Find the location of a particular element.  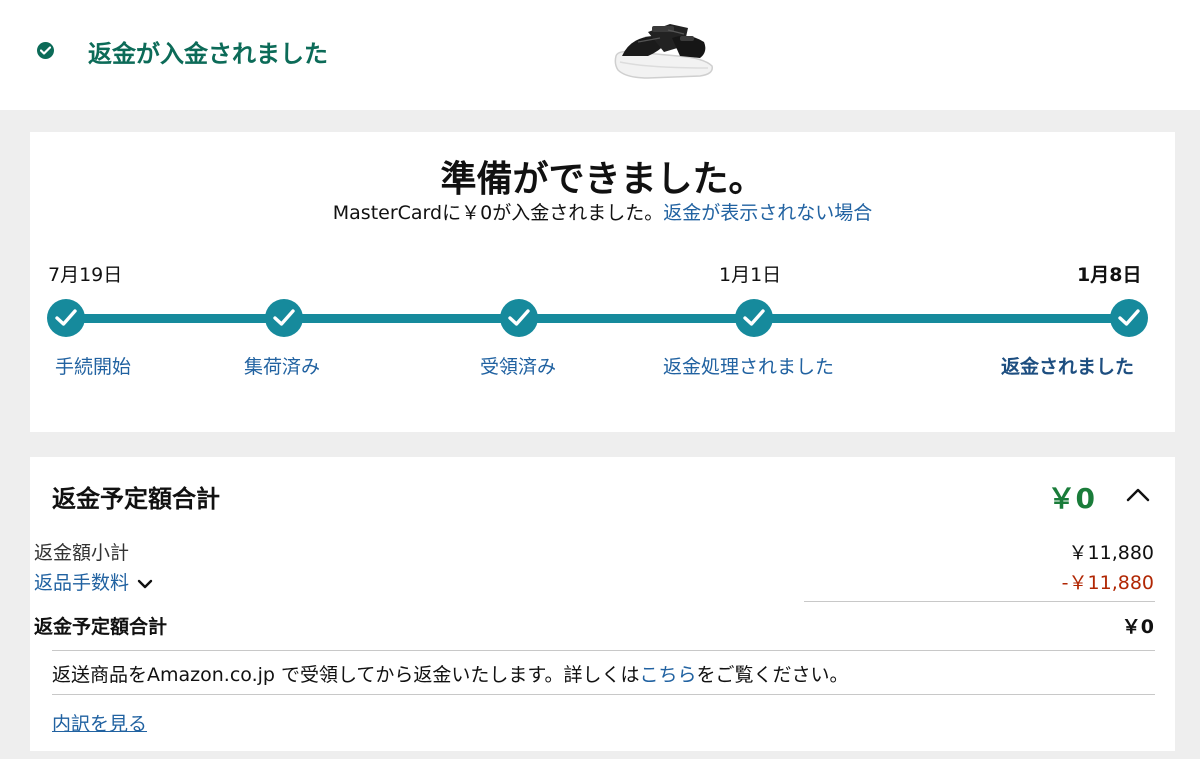

total-label: 返金予定額合計 is located at coordinates (101, 627).